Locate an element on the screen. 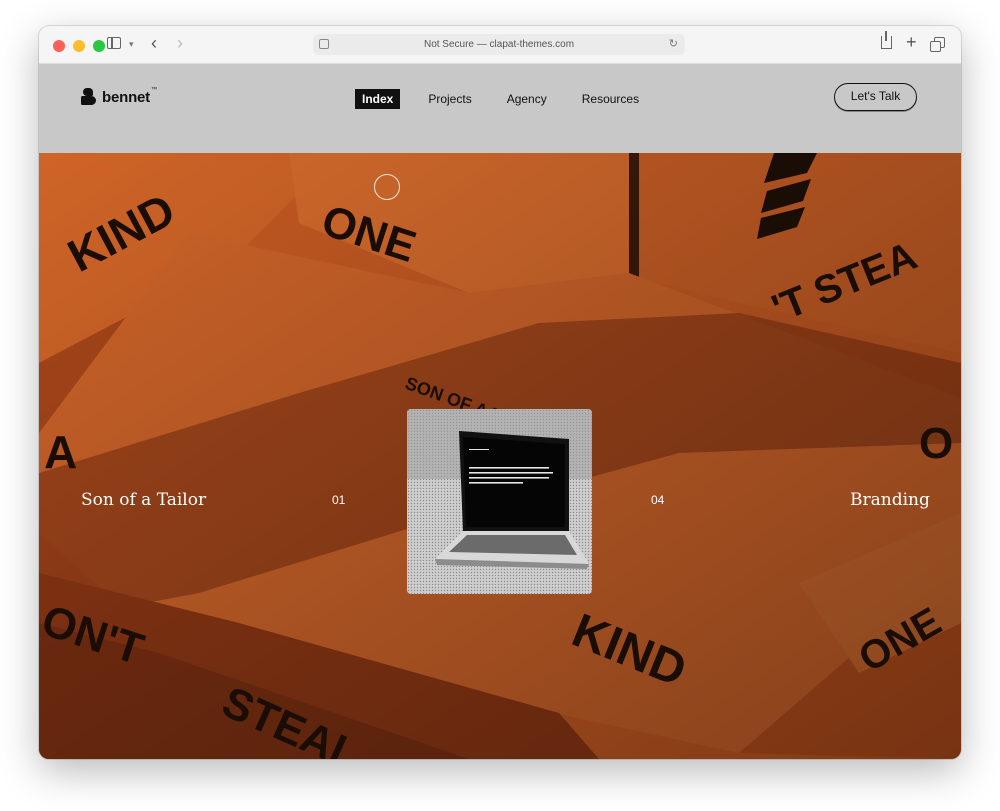 The width and height of the screenshot is (1000, 811). new-tab-icon: + is located at coordinates (911, 42).